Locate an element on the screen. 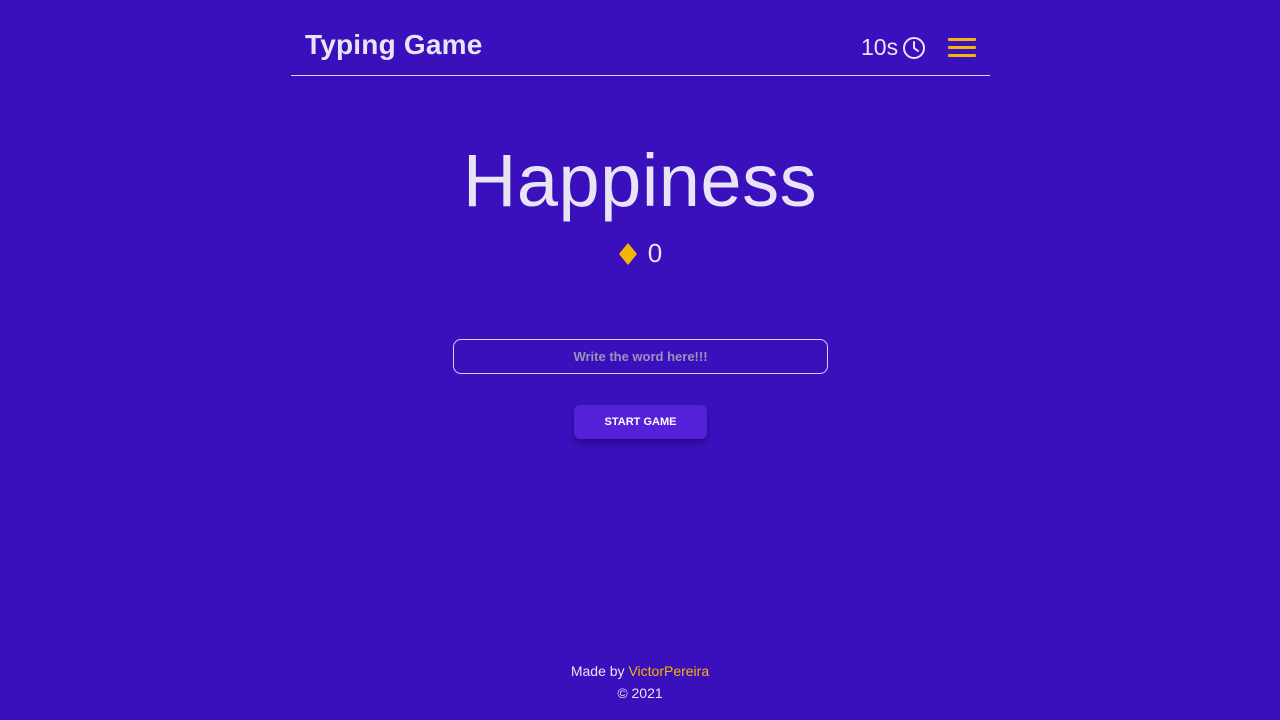 The height and width of the screenshot is (720, 1280). score-value: 0 is located at coordinates (655, 253).